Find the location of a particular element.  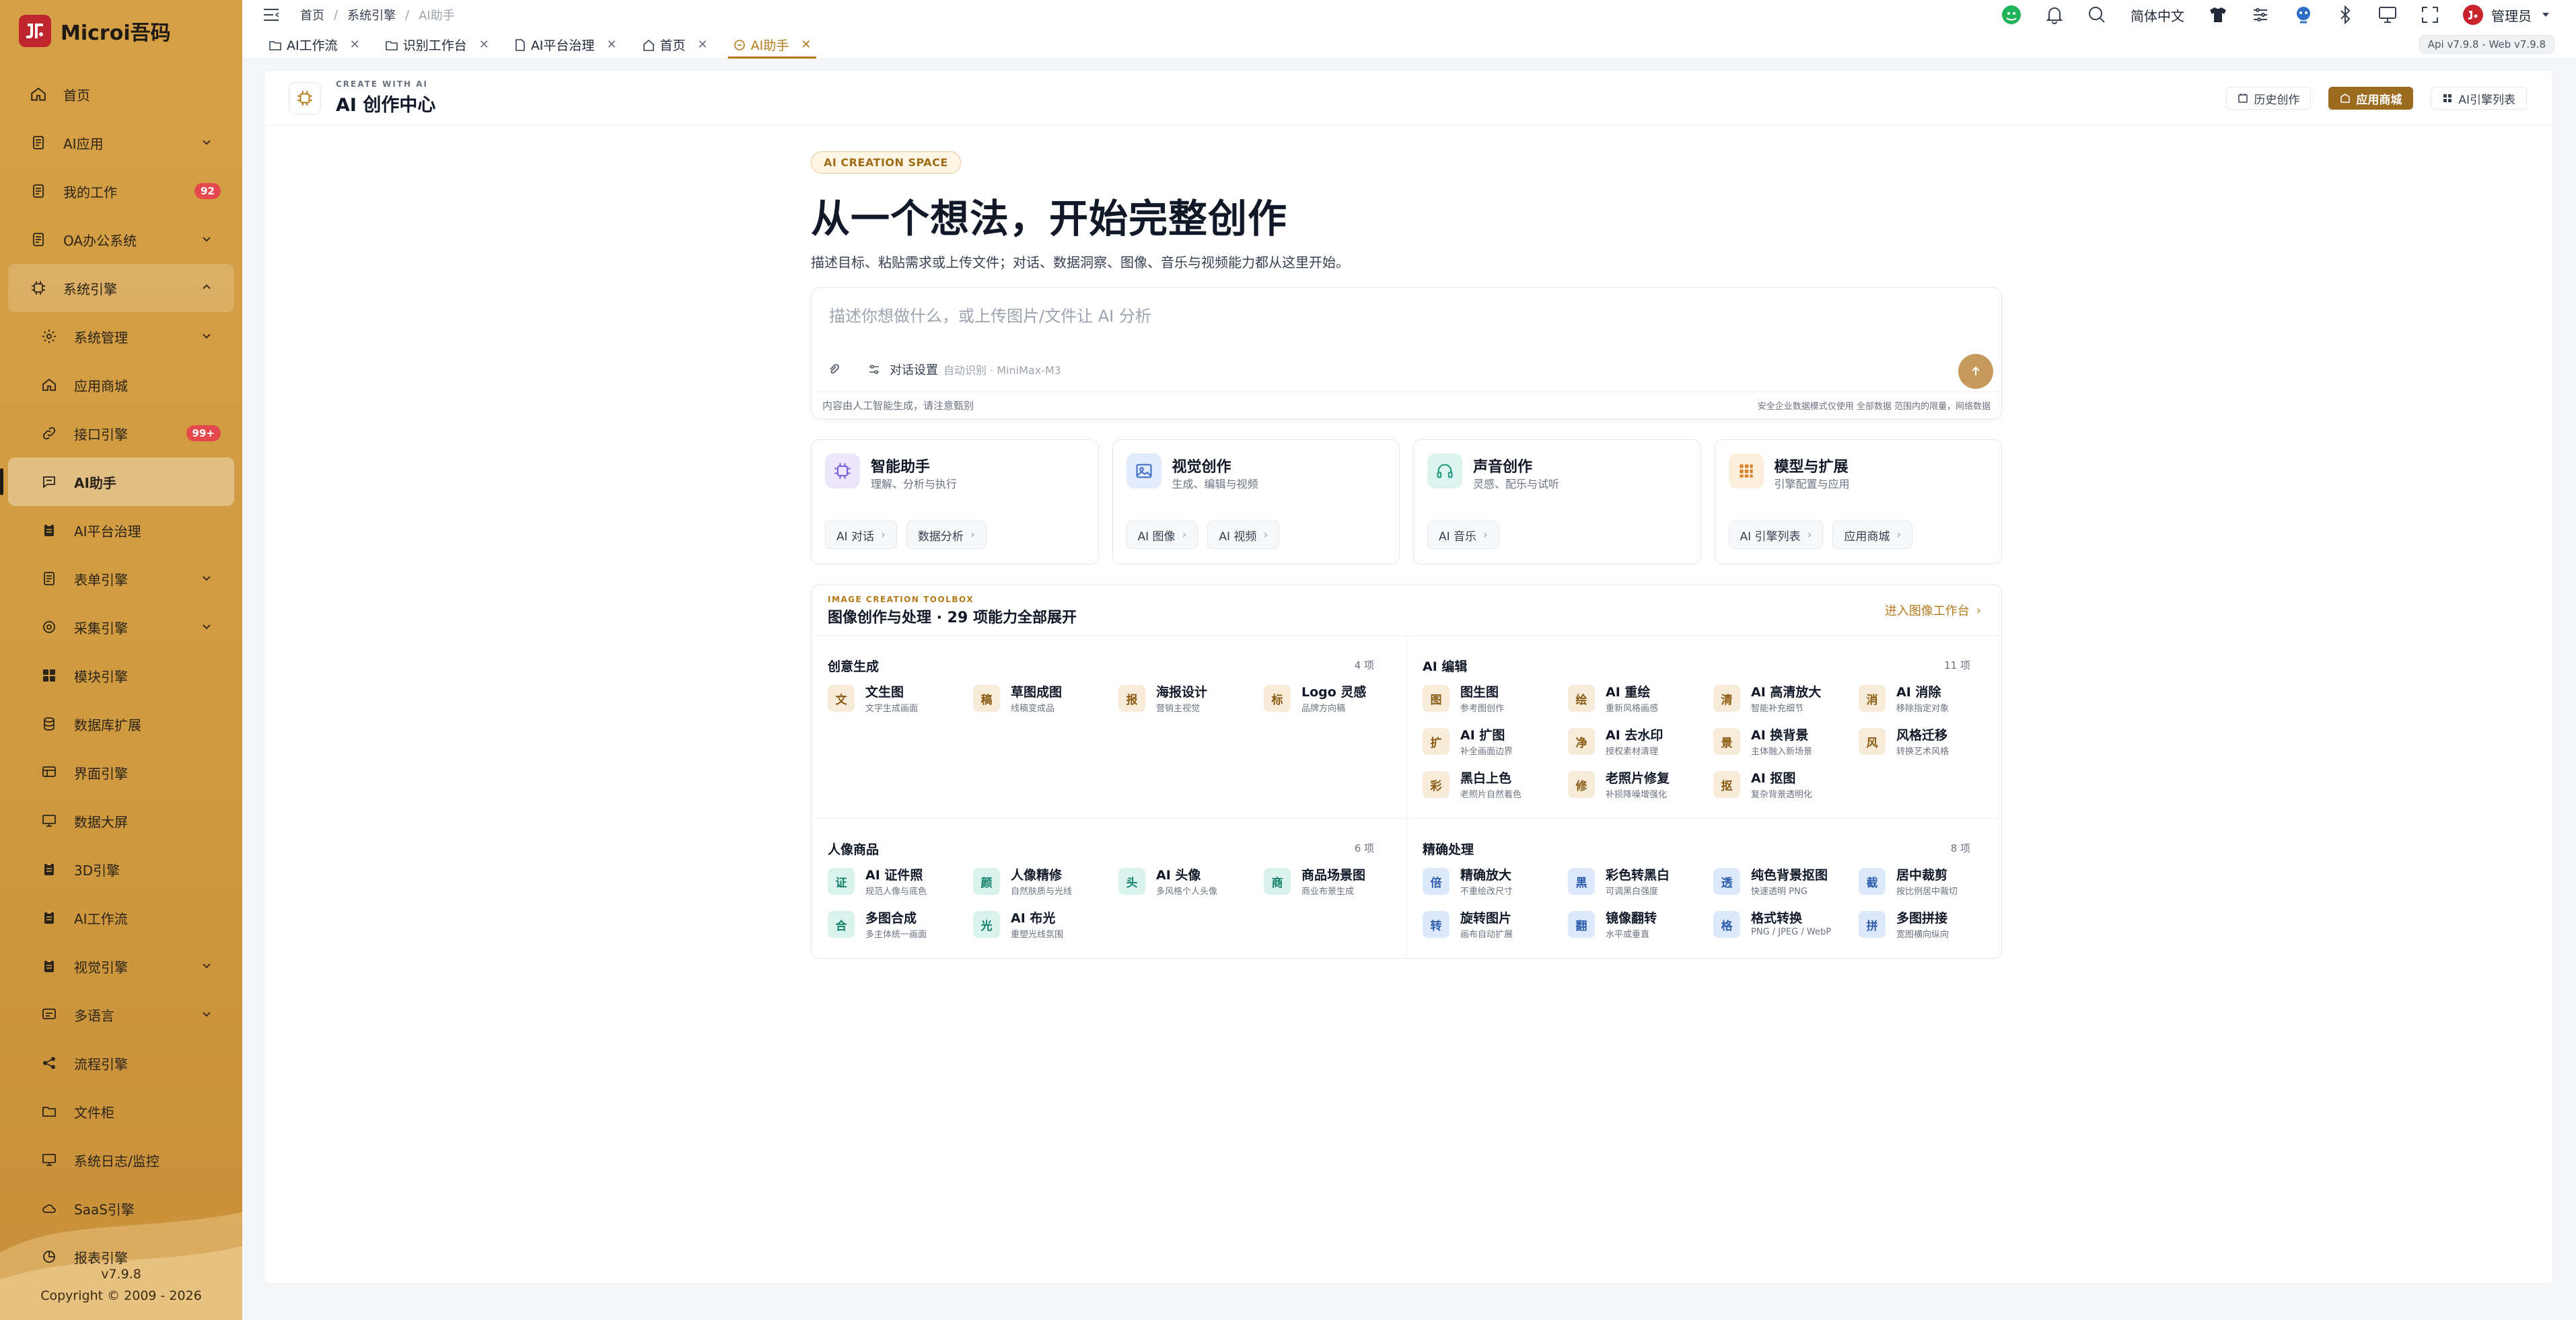

tool-item: 合 多图合成 多主体统一画面 is located at coordinates (898, 925).